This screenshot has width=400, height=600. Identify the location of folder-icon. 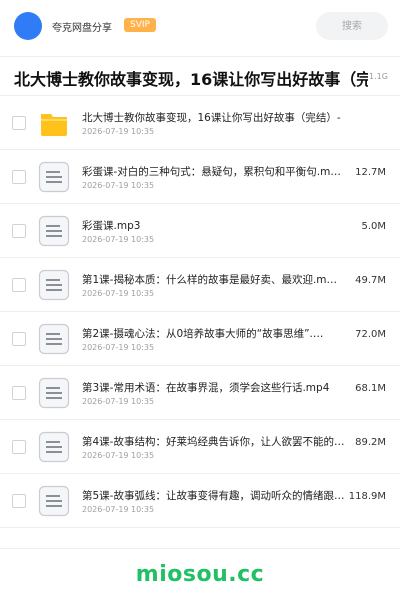
(54, 125).